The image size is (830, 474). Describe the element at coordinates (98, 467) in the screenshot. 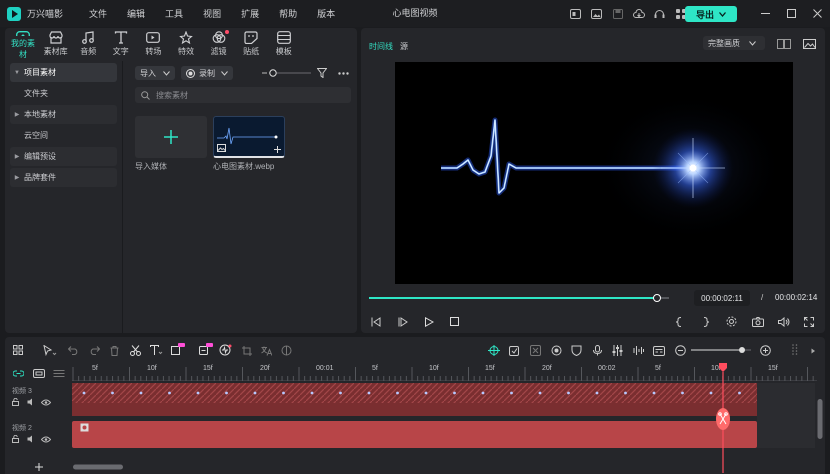

I see `horizontal-scrollbar` at that location.